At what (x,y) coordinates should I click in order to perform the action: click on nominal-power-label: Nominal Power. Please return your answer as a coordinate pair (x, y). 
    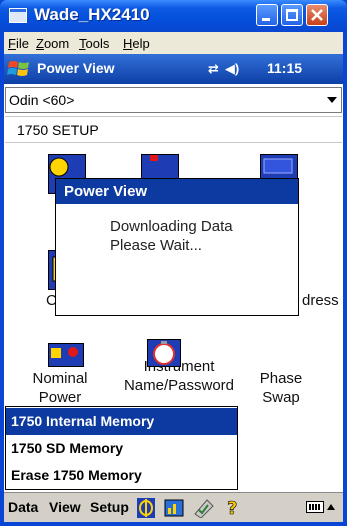
    Looking at the image, I should click on (60, 388).